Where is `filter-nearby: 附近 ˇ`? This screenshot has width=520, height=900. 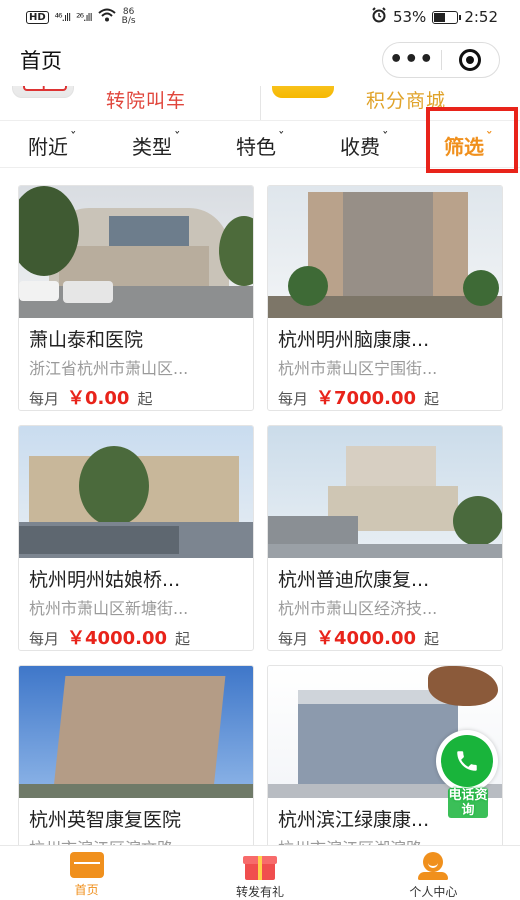
filter-nearby: 附近 ˇ is located at coordinates (52, 145).